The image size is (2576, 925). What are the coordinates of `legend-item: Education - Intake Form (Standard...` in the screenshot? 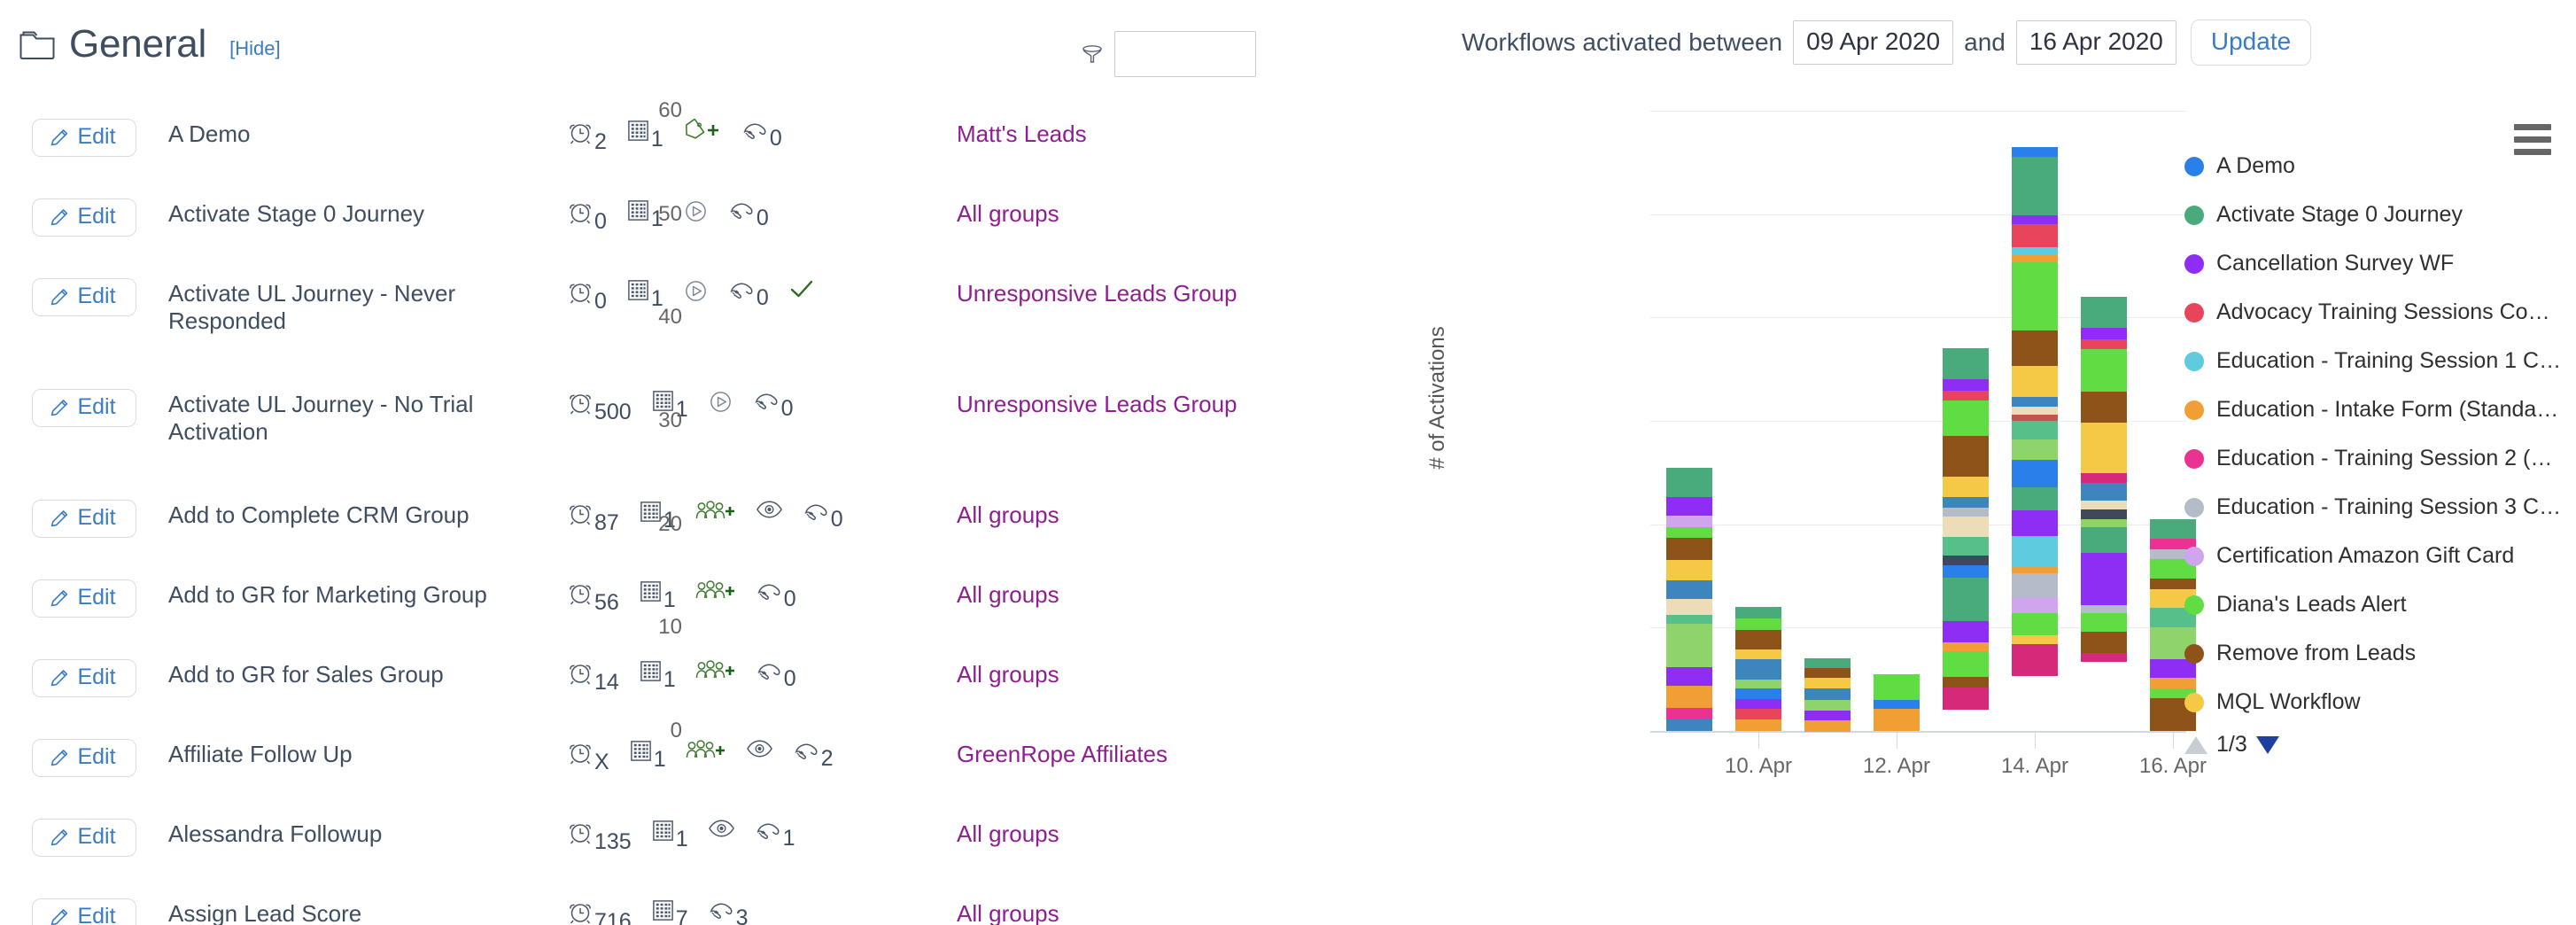 It's located at (2374, 409).